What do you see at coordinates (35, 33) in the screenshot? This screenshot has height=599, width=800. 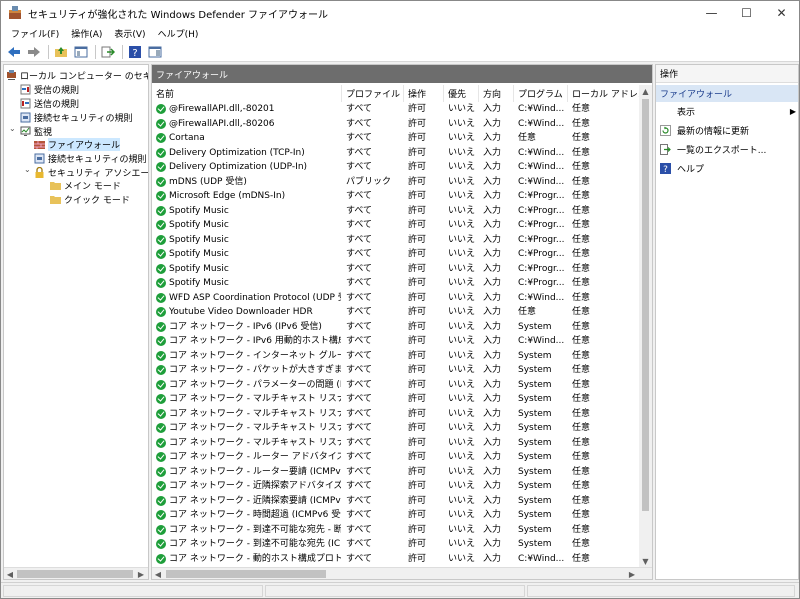 I see `menu-file: ファイル(F)` at bounding box center [35, 33].